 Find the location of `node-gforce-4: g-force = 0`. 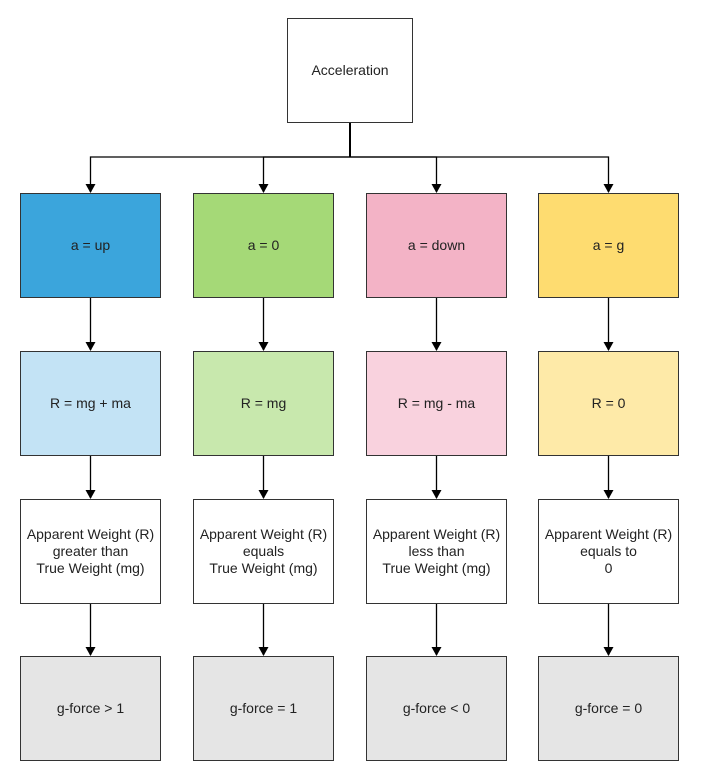

node-gforce-4: g-force = 0 is located at coordinates (608, 708).